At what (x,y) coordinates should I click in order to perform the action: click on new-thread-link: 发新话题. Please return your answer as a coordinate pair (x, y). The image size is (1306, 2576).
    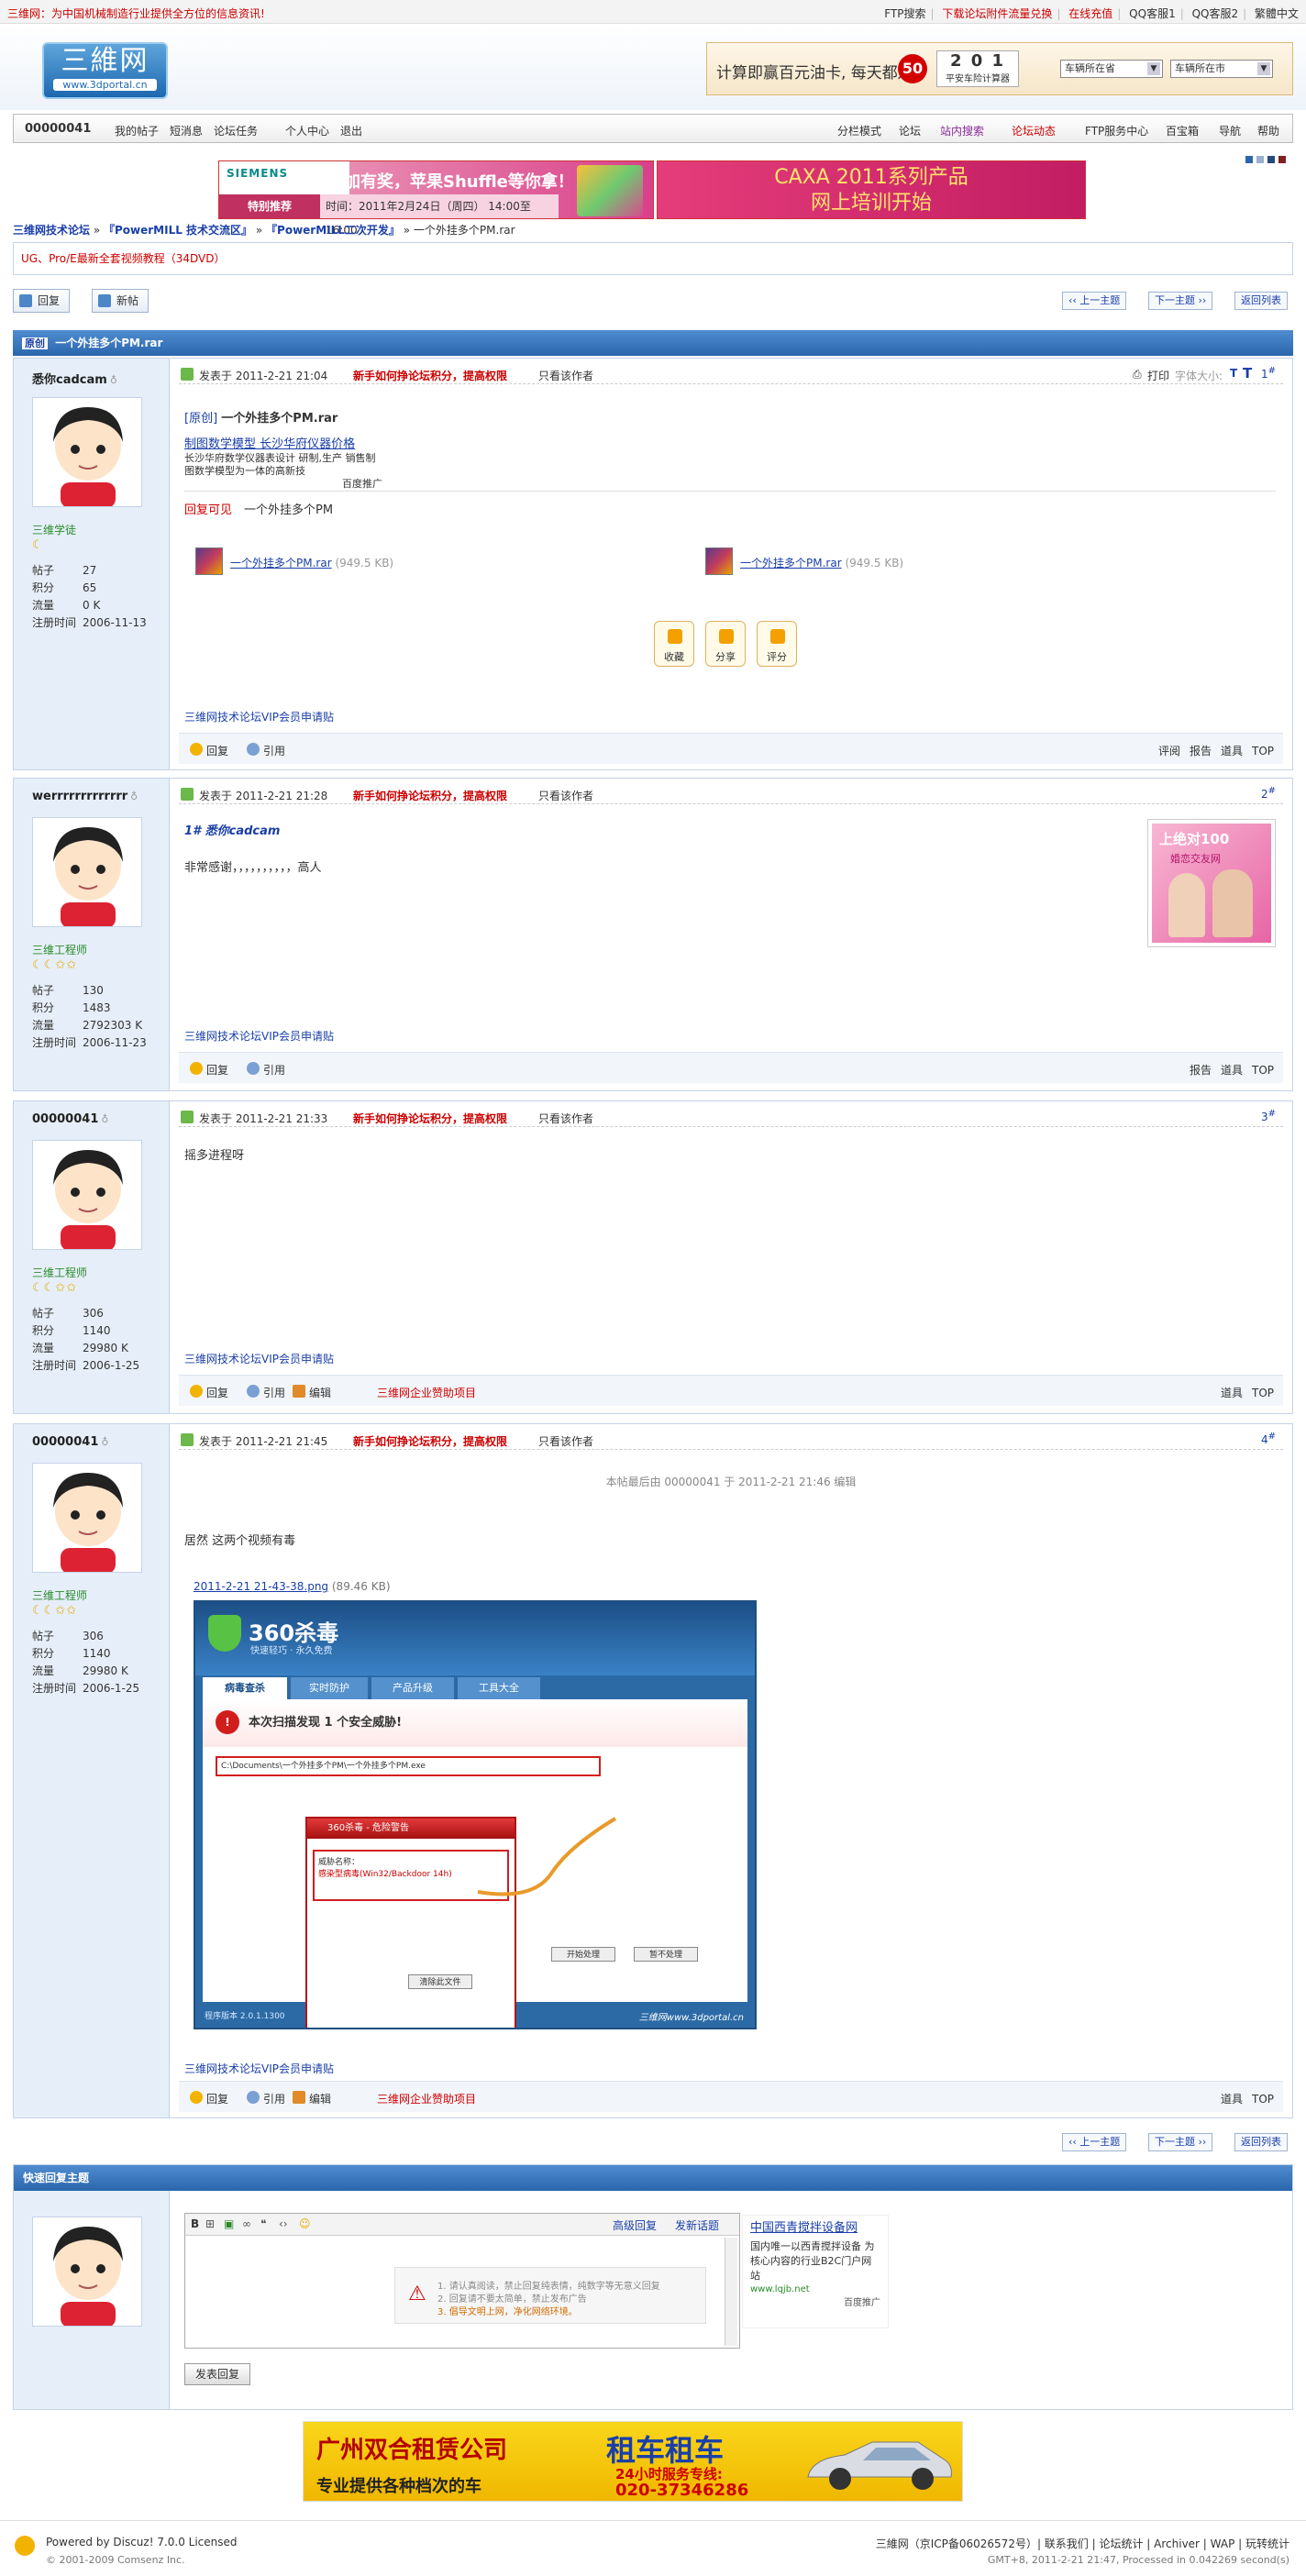
    Looking at the image, I should click on (697, 2225).